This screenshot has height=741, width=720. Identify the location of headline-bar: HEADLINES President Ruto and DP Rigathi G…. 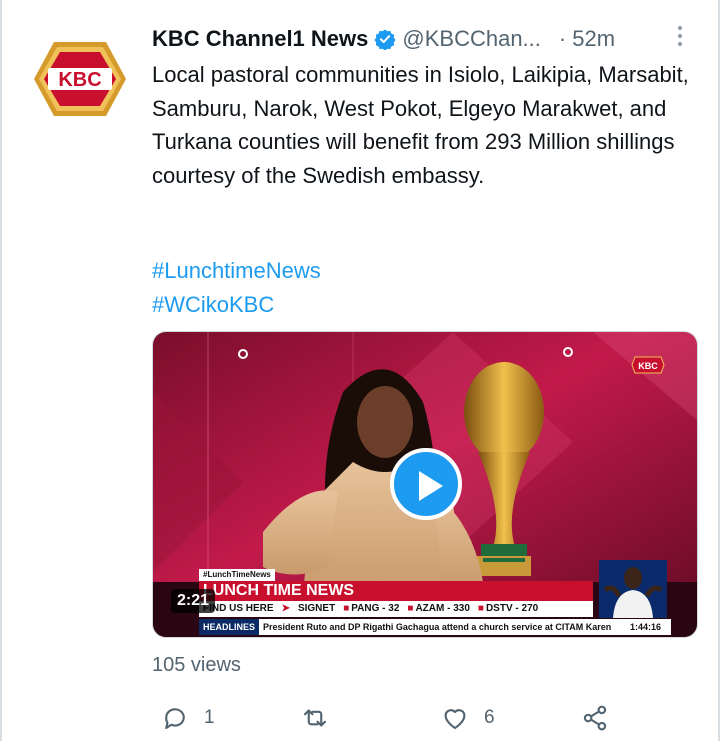
(435, 627).